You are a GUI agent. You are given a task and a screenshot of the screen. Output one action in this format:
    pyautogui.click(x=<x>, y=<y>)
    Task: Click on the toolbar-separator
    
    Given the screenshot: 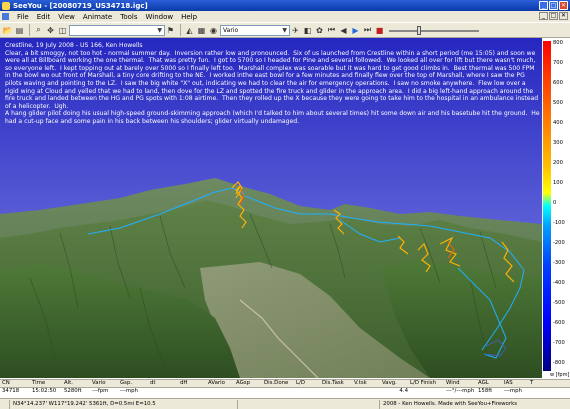 What is the action you would take?
    pyautogui.click(x=180, y=30)
    